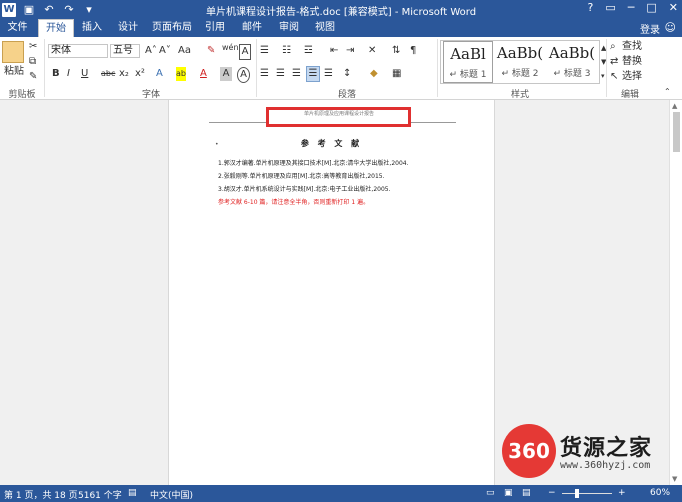 This screenshot has height=502, width=682. Describe the element at coordinates (151, 51) in the screenshot. I see `grow-font-button: A˄` at that location.